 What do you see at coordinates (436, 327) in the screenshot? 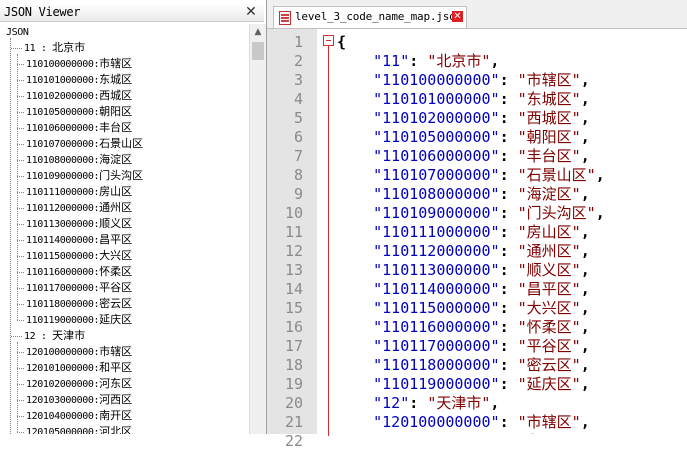
I see `json-key: 110116000000` at bounding box center [436, 327].